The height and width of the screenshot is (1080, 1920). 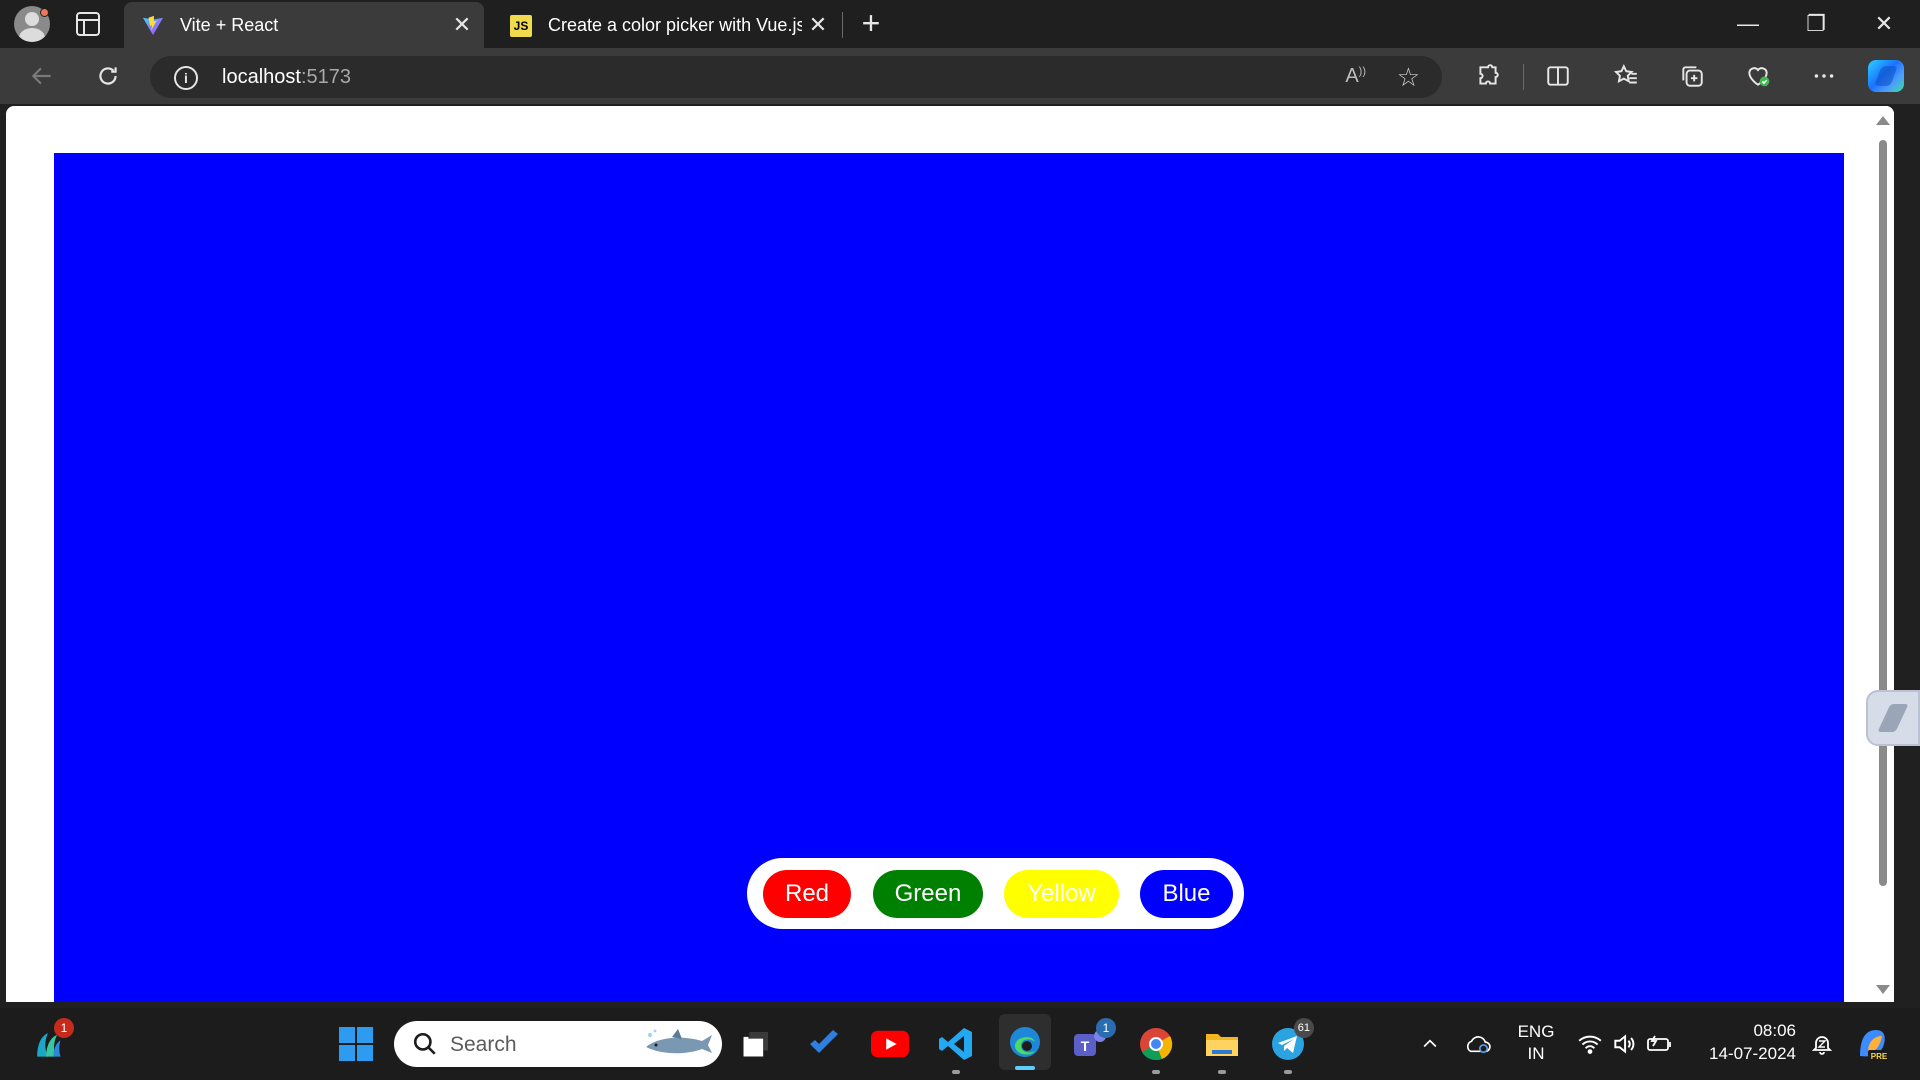 I want to click on green-button: Green, so click(x=928, y=894).